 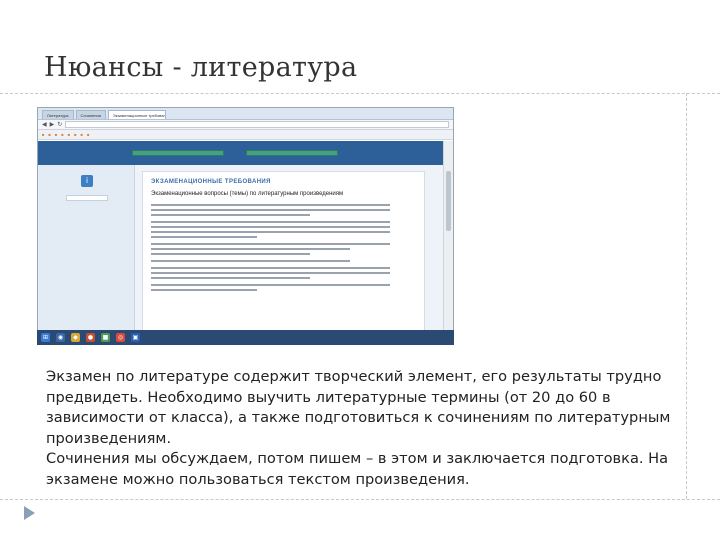 What do you see at coordinates (44, 125) in the screenshot?
I see `back-icon: ◀` at bounding box center [44, 125].